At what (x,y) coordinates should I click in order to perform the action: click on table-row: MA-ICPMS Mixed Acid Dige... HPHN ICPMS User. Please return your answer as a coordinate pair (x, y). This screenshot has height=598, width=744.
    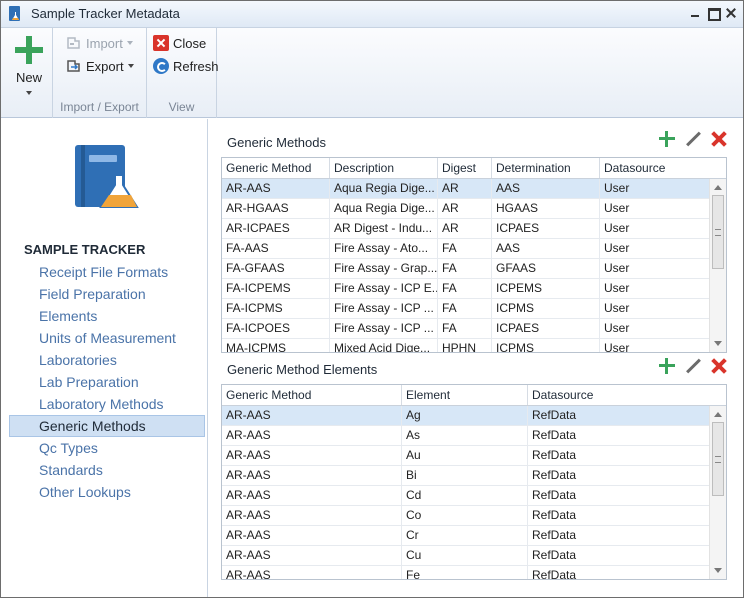
    Looking at the image, I should click on (474, 345).